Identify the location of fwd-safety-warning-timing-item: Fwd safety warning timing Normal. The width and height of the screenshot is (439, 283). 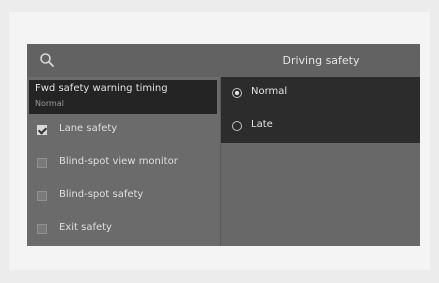
(123, 97).